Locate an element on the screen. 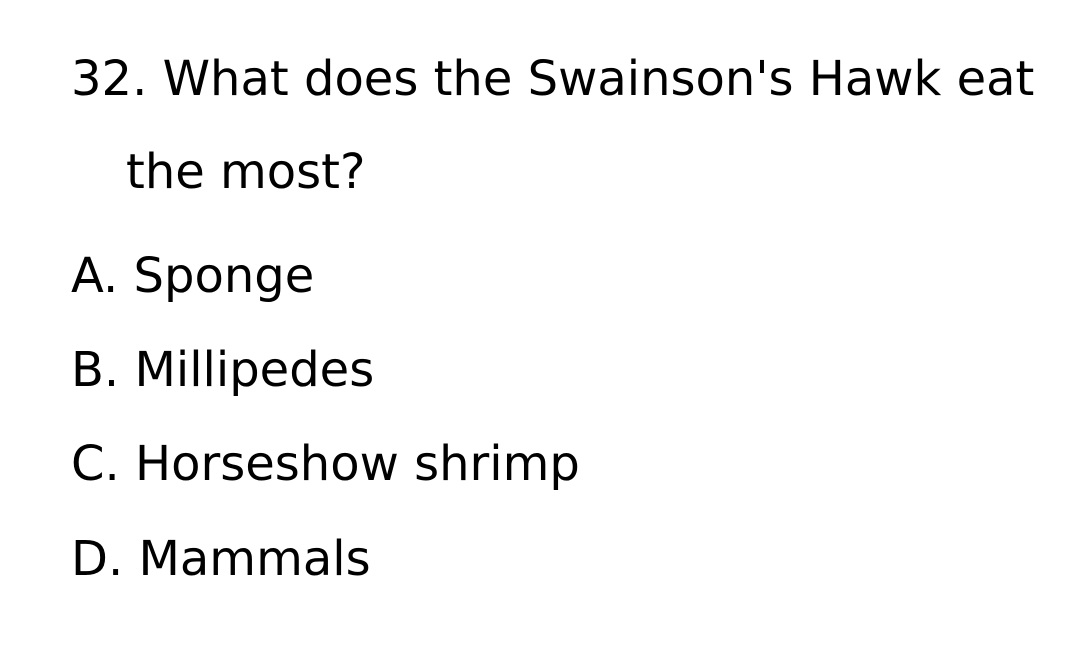 This screenshot has height=663, width=1080. answer-option-c: C. Horseshow shrimp is located at coordinates (325, 464).